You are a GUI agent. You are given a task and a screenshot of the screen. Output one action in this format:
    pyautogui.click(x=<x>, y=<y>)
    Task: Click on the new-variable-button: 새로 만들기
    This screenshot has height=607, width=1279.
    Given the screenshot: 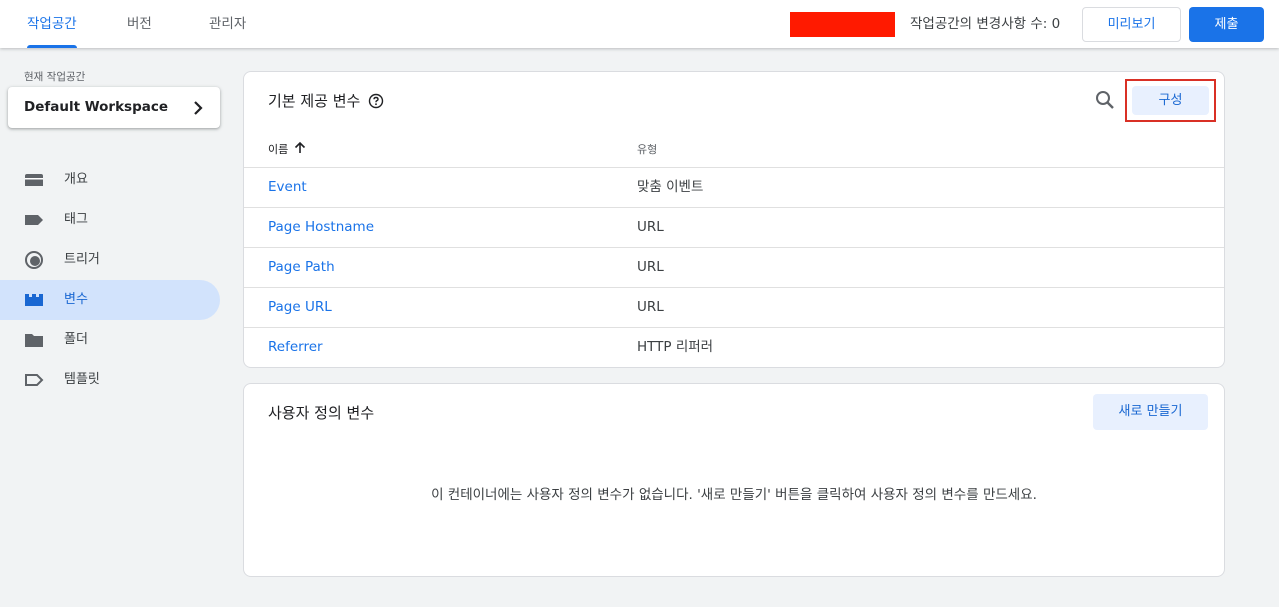 What is the action you would take?
    pyautogui.click(x=1150, y=412)
    